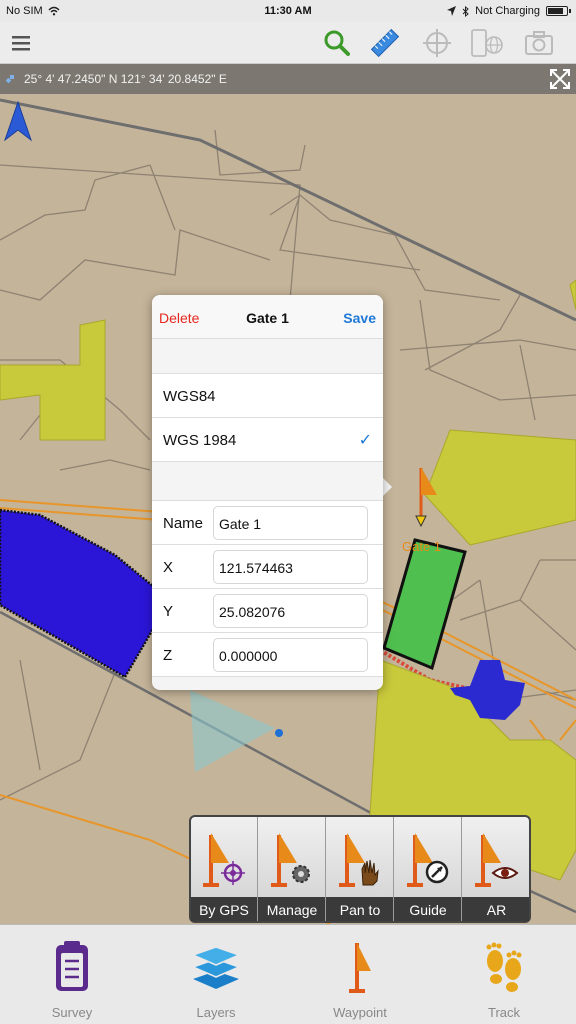 The image size is (576, 1024). What do you see at coordinates (504, 1012) in the screenshot?
I see `tab-label: Track` at bounding box center [504, 1012].